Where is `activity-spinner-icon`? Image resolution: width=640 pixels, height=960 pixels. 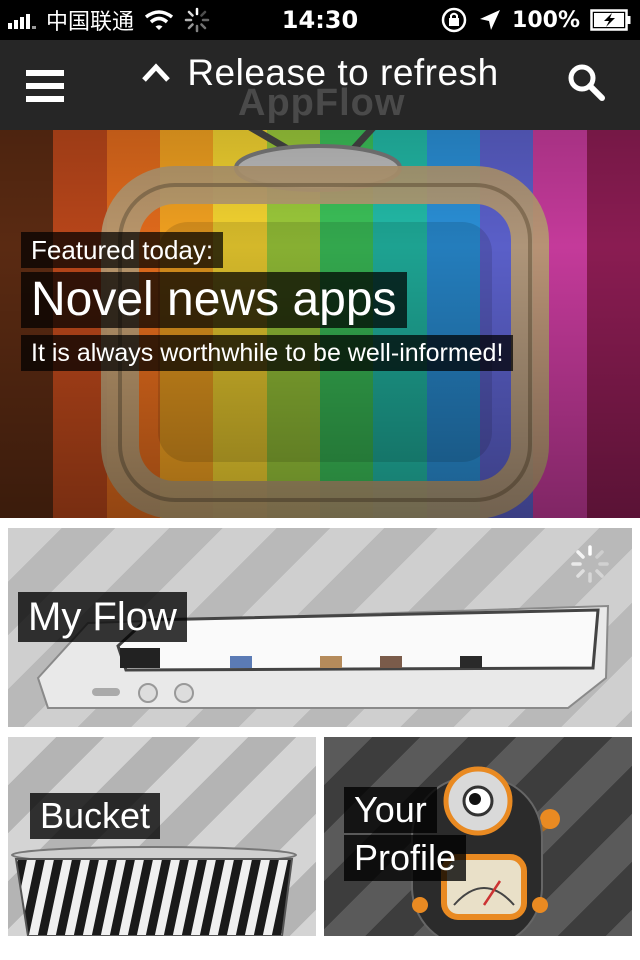 activity-spinner-icon is located at coordinates (197, 20).